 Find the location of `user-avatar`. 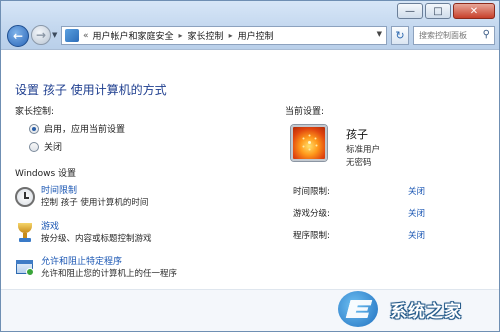

user-avatar is located at coordinates (309, 143).